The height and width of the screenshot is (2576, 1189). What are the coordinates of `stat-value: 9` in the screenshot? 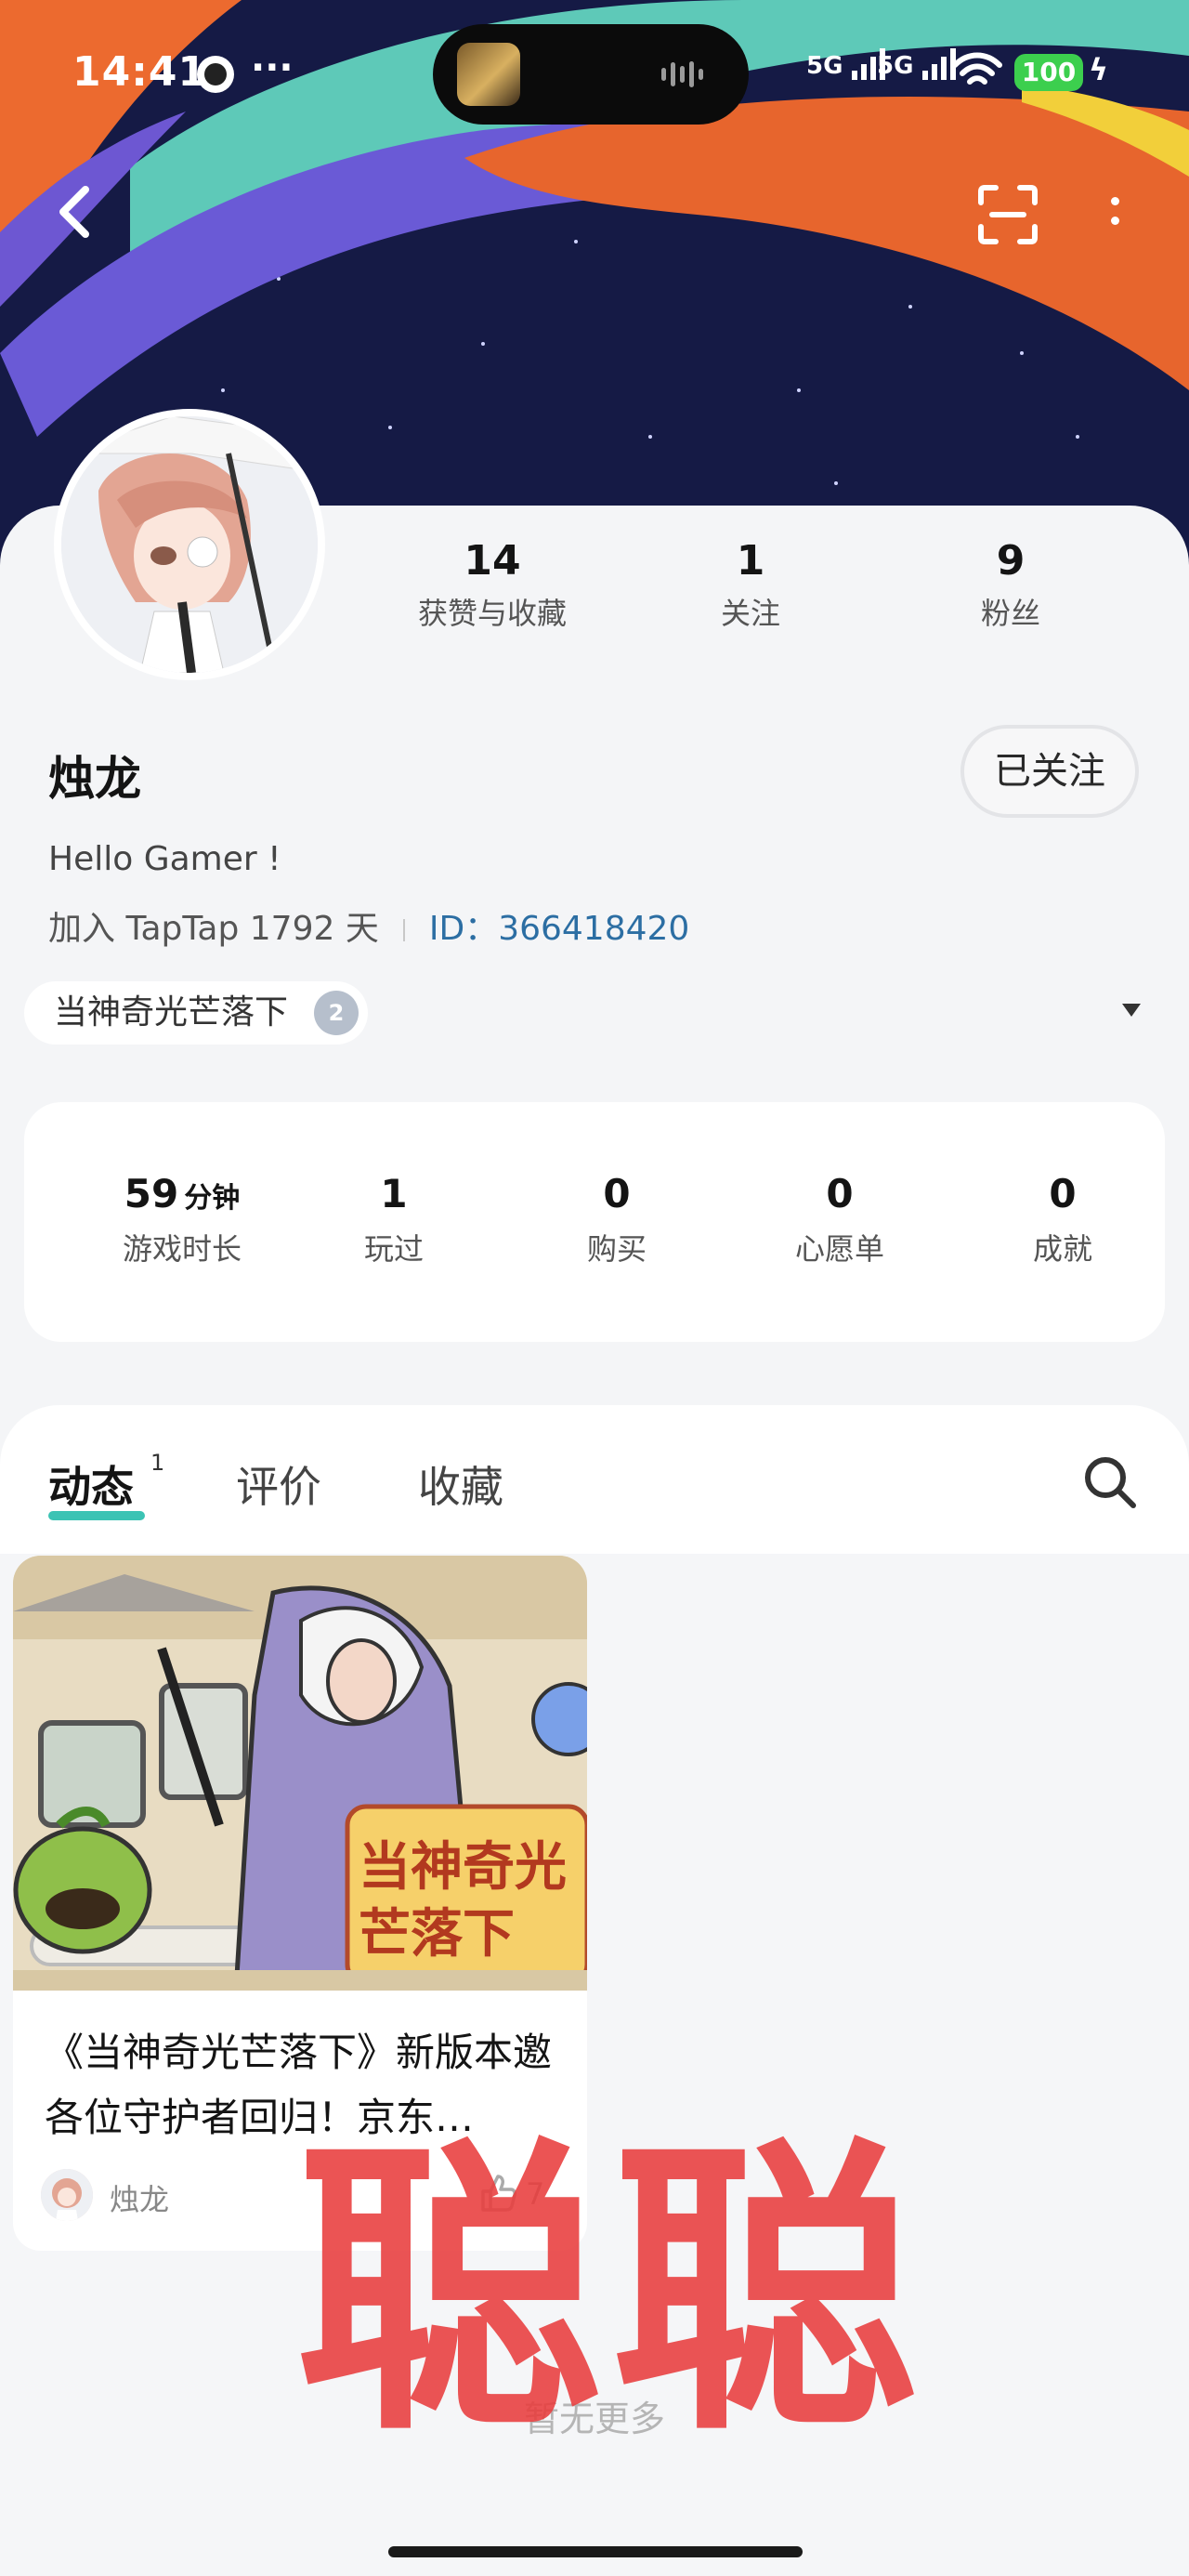 It's located at (1011, 561).